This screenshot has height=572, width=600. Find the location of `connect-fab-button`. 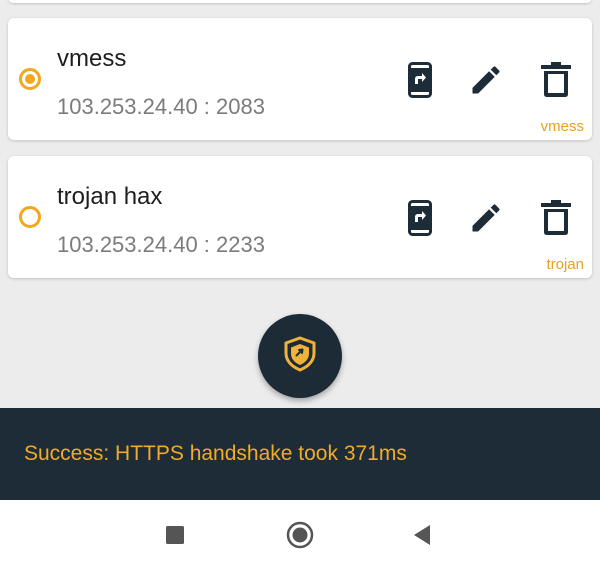

connect-fab-button is located at coordinates (300, 356).